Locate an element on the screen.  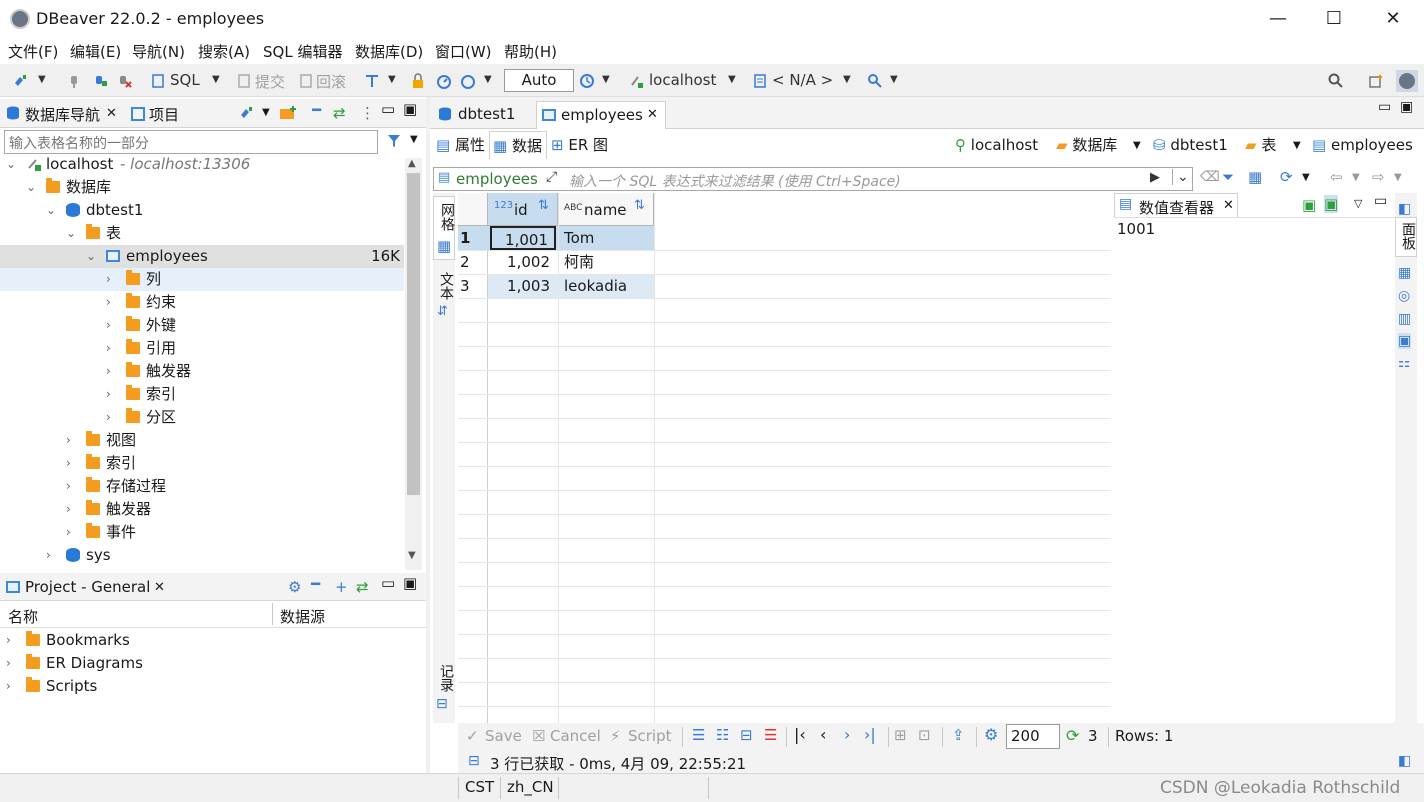
subtab-er-diagram: ⊞ ER 图 is located at coordinates (579, 145).